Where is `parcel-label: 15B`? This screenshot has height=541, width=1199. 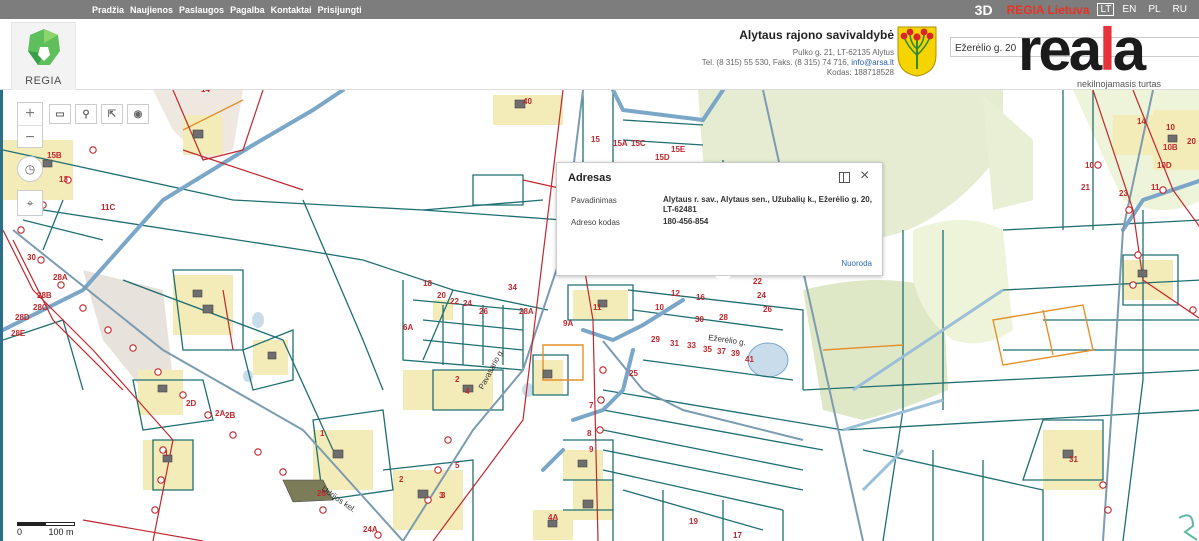
parcel-label: 15B is located at coordinates (54, 155).